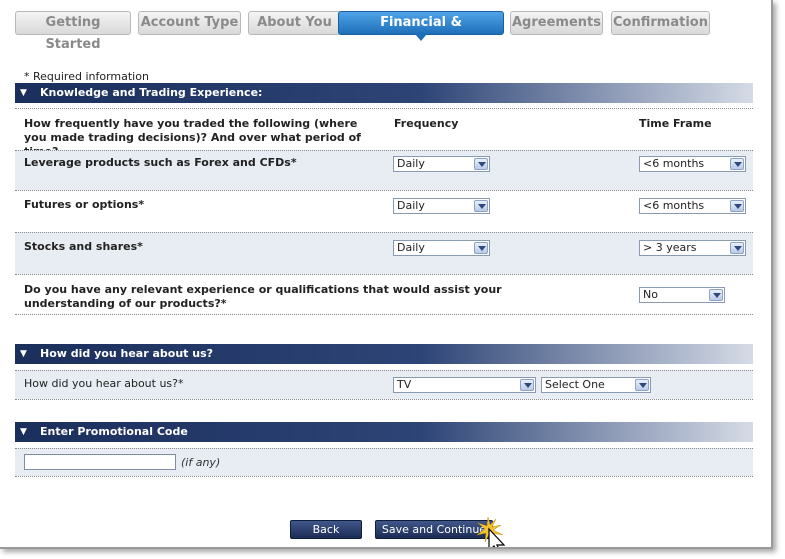 This screenshot has width=785, height=559. Describe the element at coordinates (83, 246) in the screenshot. I see `row-label: Stocks and shares*` at that location.